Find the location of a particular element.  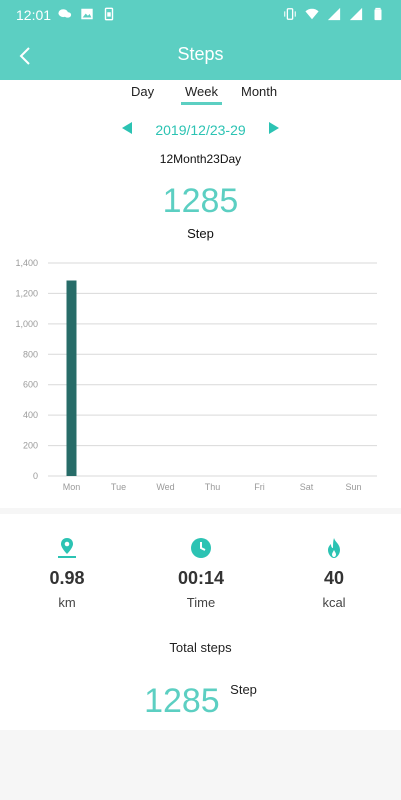

y-tick-label: 1,200 is located at coordinates (26, 293).